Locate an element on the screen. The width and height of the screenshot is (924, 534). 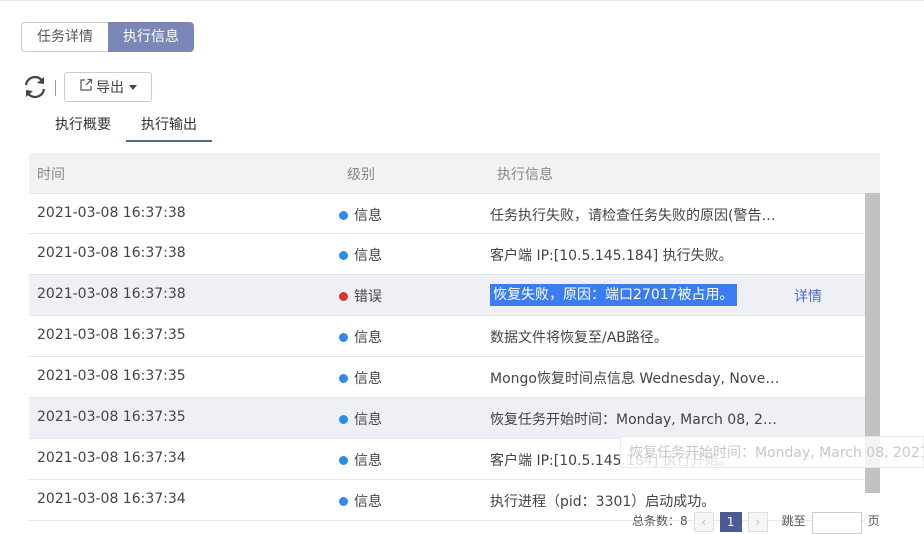
export-label: 导出 is located at coordinates (110, 88).